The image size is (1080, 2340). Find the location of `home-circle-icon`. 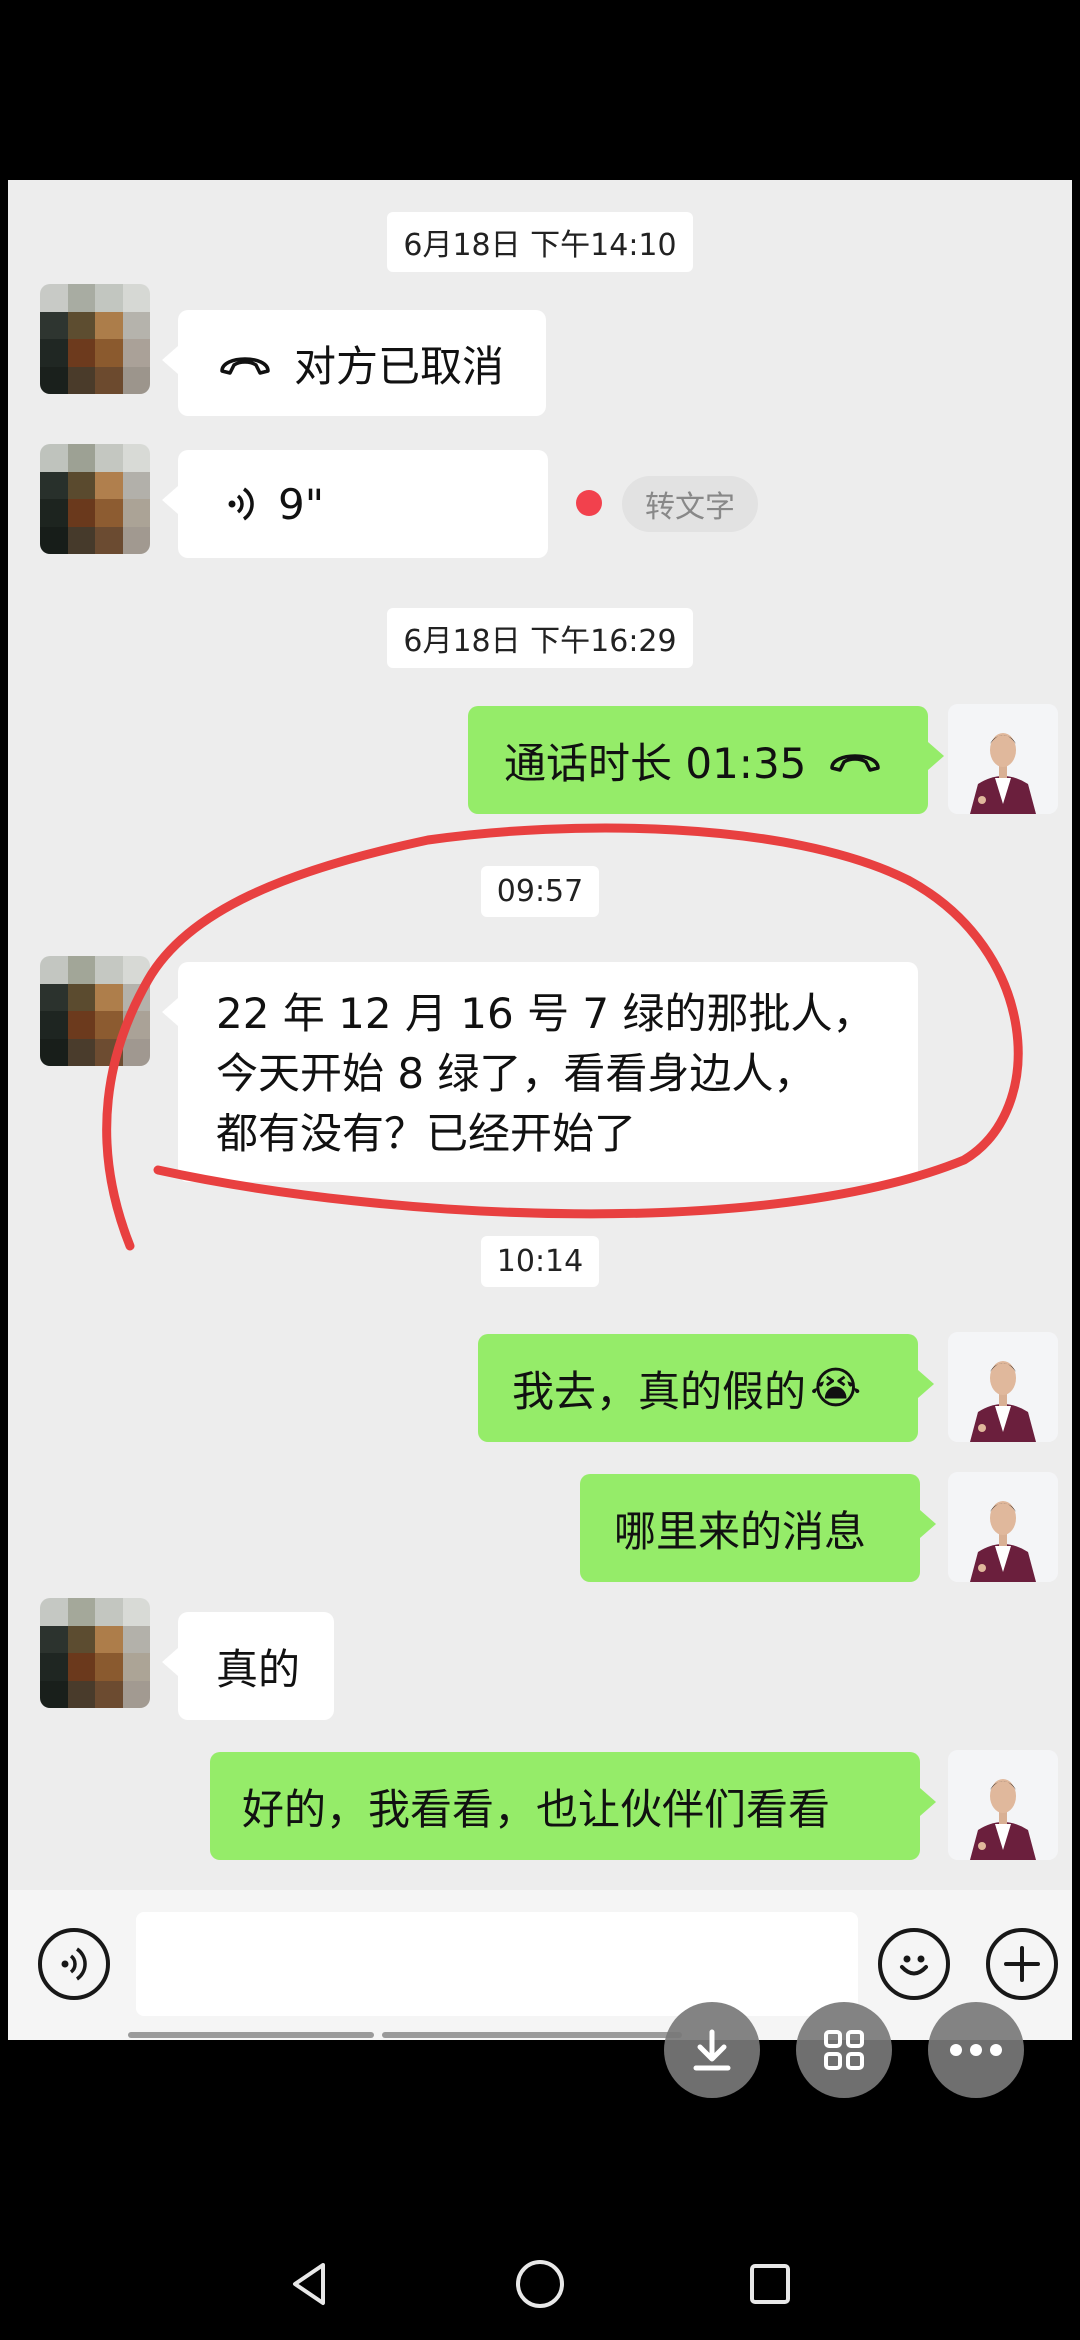

home-circle-icon is located at coordinates (540, 2284).